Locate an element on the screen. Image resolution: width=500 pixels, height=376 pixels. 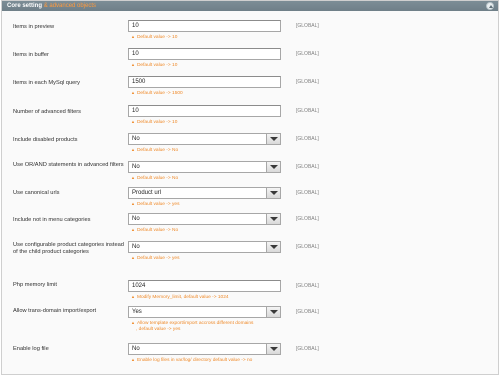
field-label: Include not in menu categories is located at coordinates (52, 220).